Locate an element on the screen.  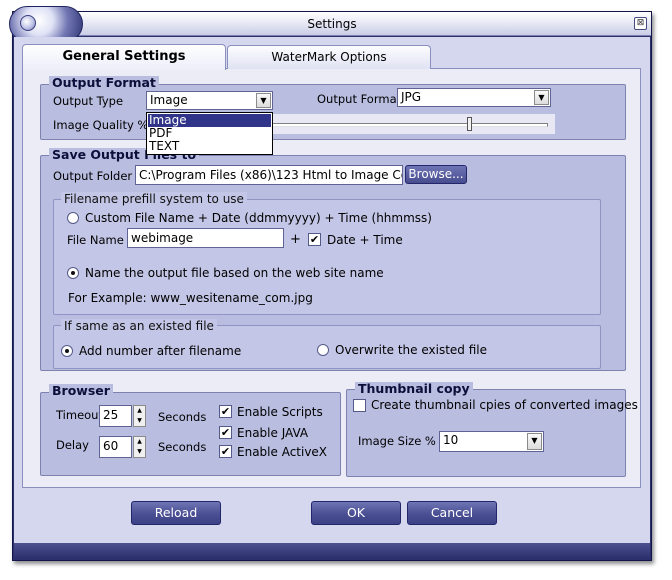
site-name-radio is located at coordinates (73, 273).